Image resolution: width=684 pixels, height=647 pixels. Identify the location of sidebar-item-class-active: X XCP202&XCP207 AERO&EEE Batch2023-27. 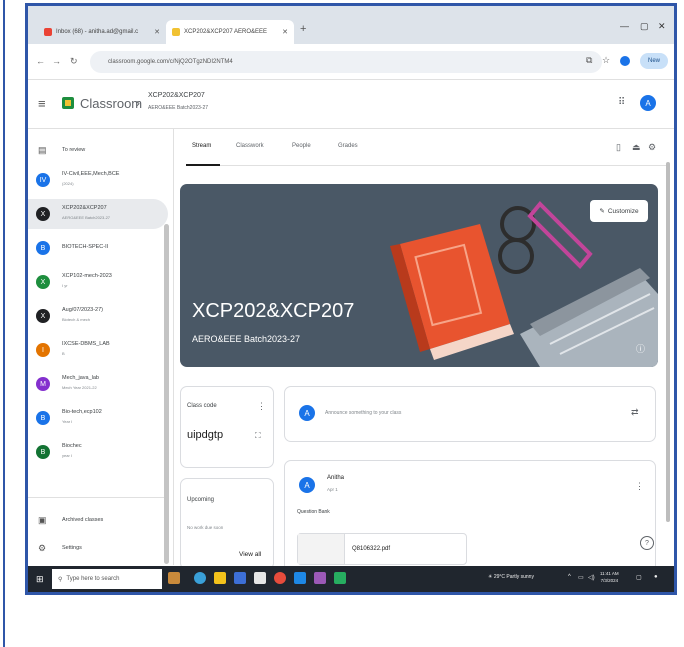
(98, 214).